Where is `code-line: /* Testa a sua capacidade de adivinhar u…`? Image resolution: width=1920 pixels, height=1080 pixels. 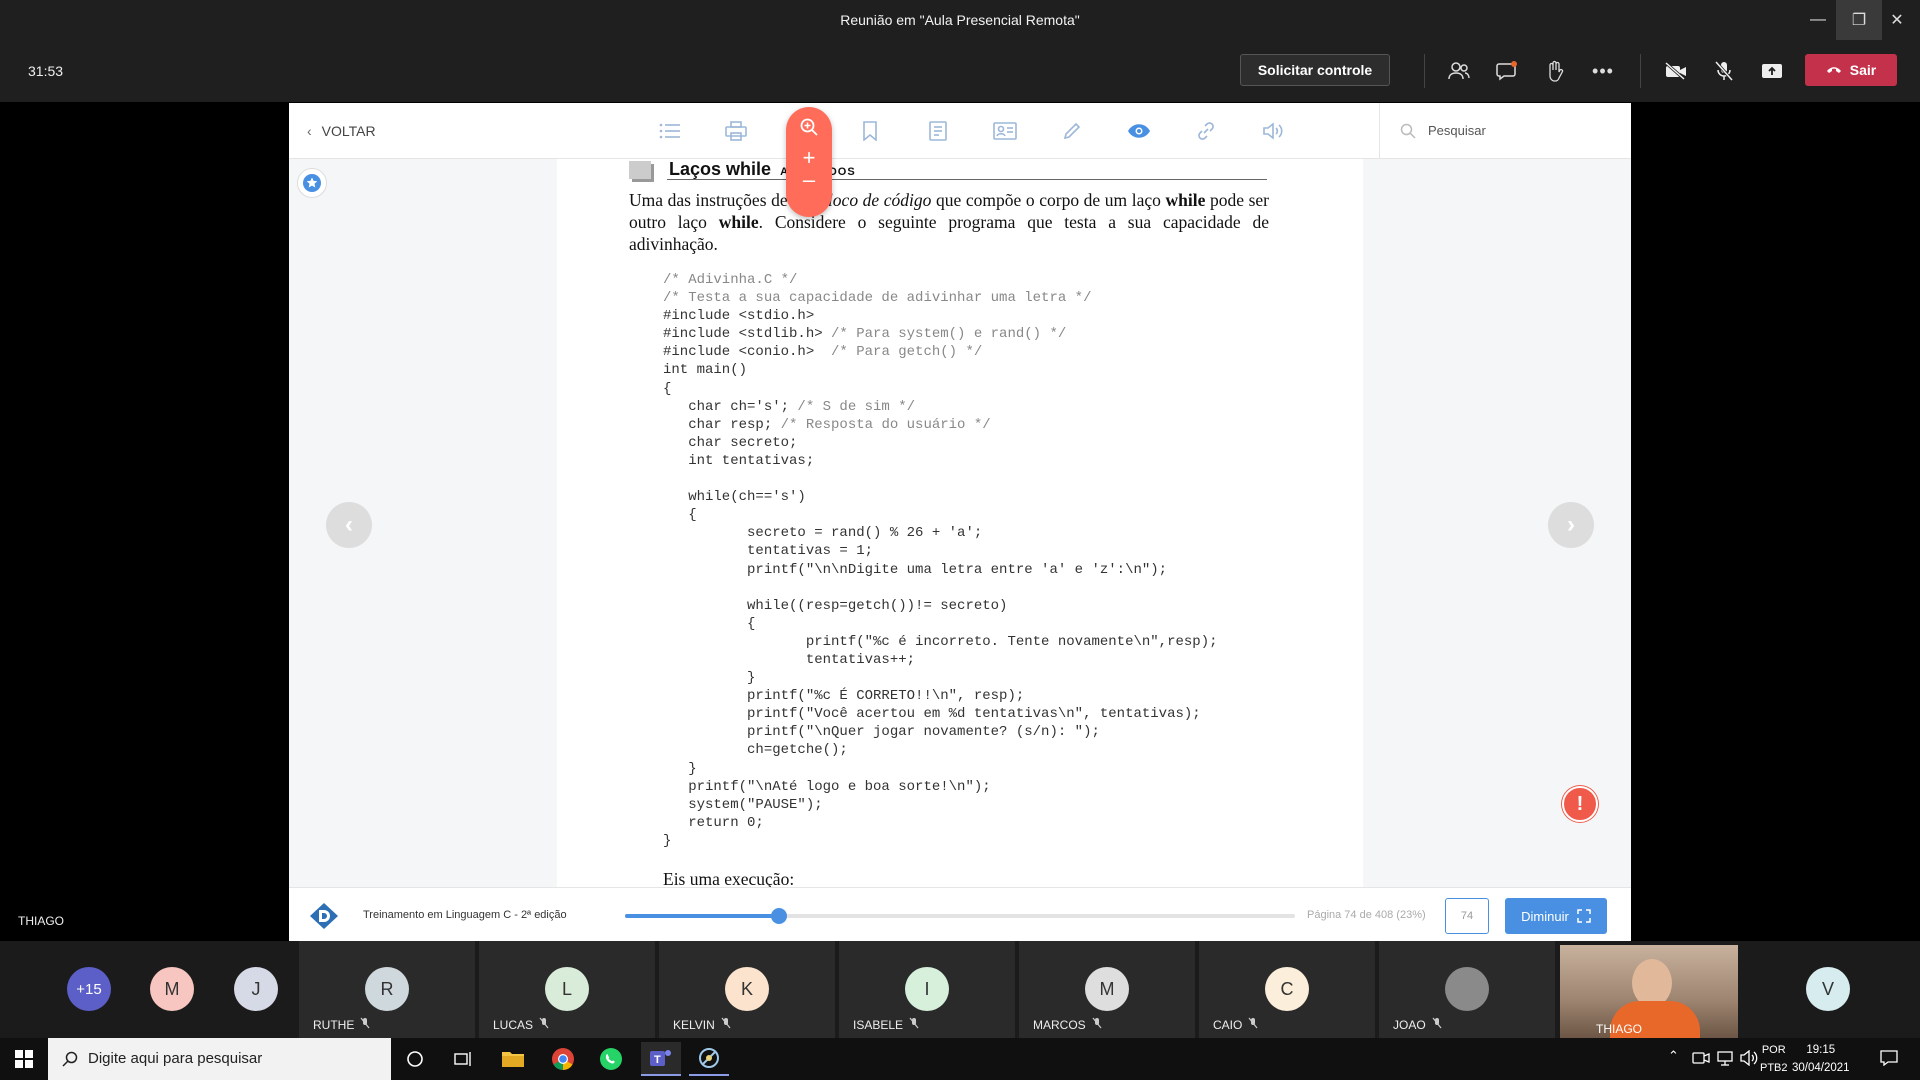
code-line: /* Testa a sua capacidade de adivinhar u… is located at coordinates (940, 298).